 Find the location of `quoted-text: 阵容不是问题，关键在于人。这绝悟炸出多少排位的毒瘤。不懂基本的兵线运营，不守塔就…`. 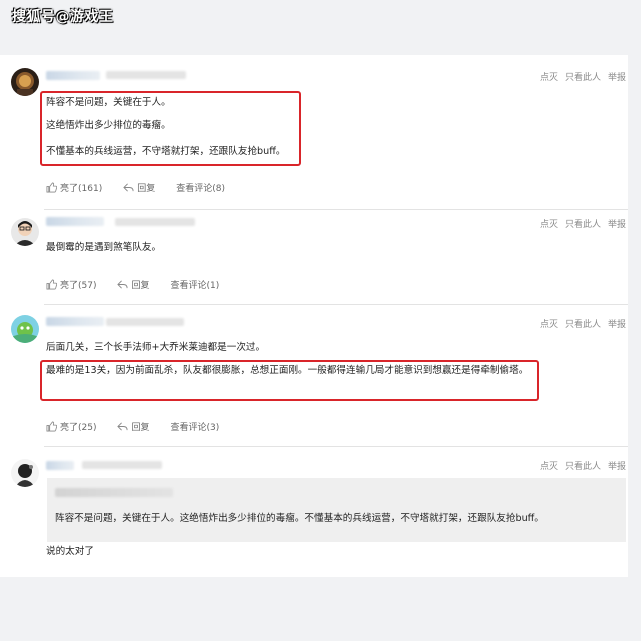

quoted-text: 阵容不是问题，关键在于人。这绝悟炸出多少排位的毒瘤。不懂基本的兵线运营，不守塔就… is located at coordinates (299, 518).